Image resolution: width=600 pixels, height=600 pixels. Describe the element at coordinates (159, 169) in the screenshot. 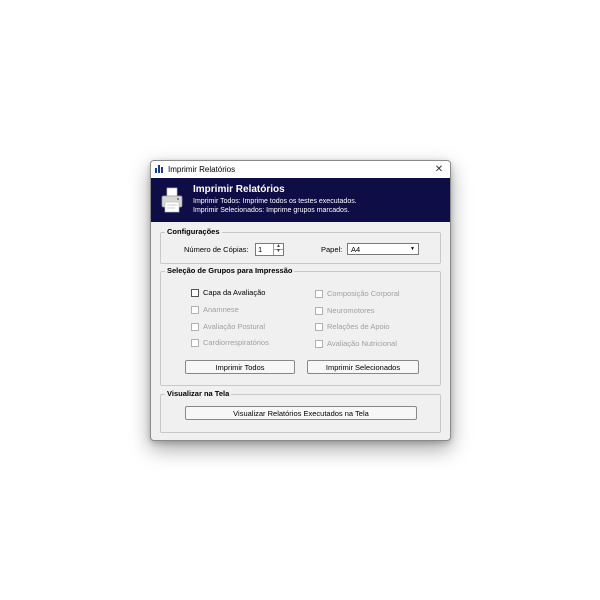

I see `app-icon` at that location.